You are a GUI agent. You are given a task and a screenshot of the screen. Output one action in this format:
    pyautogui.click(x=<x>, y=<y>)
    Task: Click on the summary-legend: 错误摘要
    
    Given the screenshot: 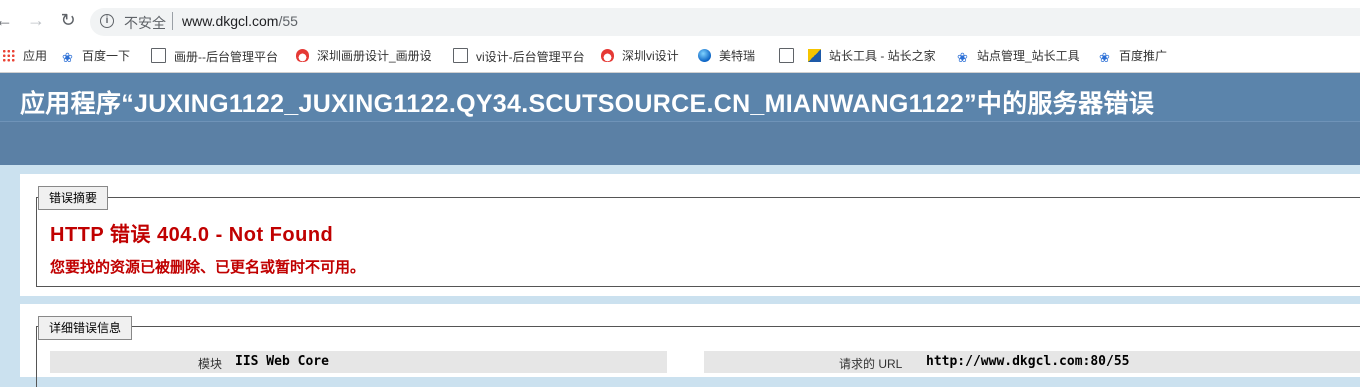 What is the action you would take?
    pyautogui.click(x=73, y=198)
    